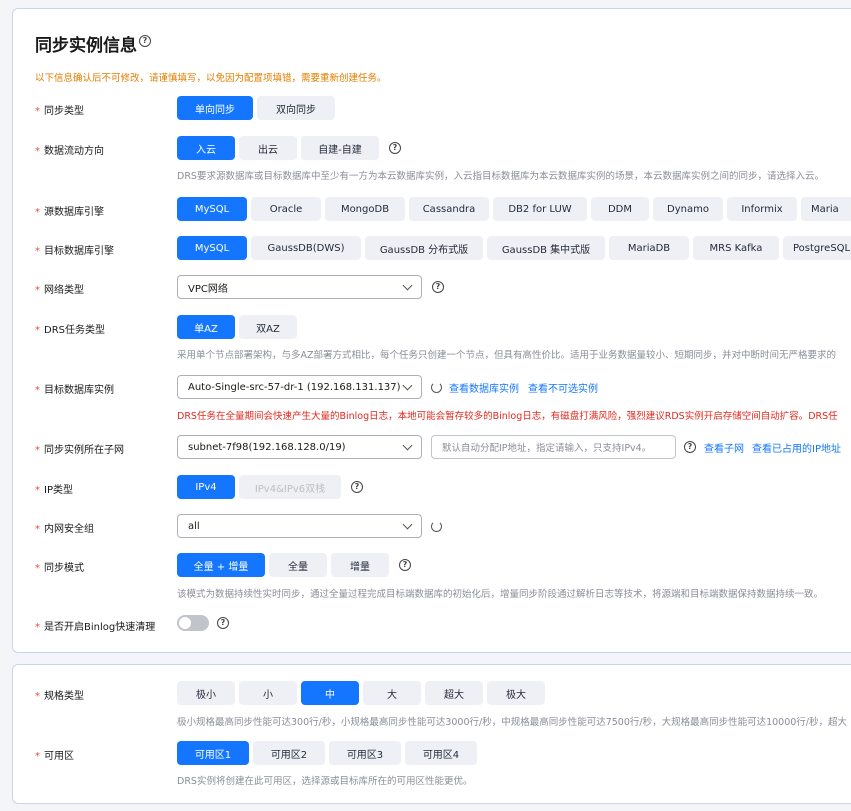 The height and width of the screenshot is (811, 851). What do you see at coordinates (59, 290) in the screenshot?
I see `network-type-label: * 网络类型` at bounding box center [59, 290].